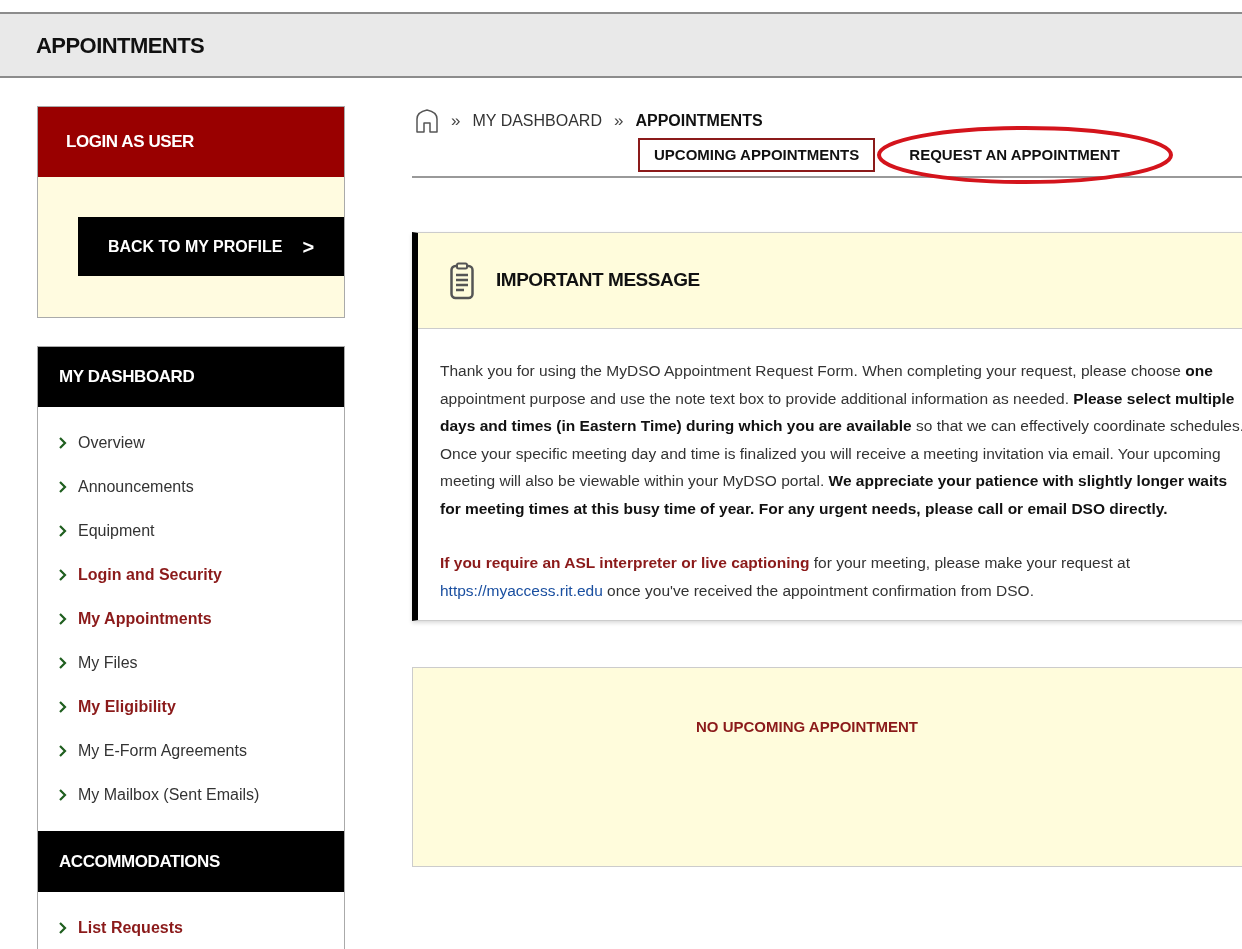  I want to click on panel-title: MY DASHBOARD, so click(127, 377).